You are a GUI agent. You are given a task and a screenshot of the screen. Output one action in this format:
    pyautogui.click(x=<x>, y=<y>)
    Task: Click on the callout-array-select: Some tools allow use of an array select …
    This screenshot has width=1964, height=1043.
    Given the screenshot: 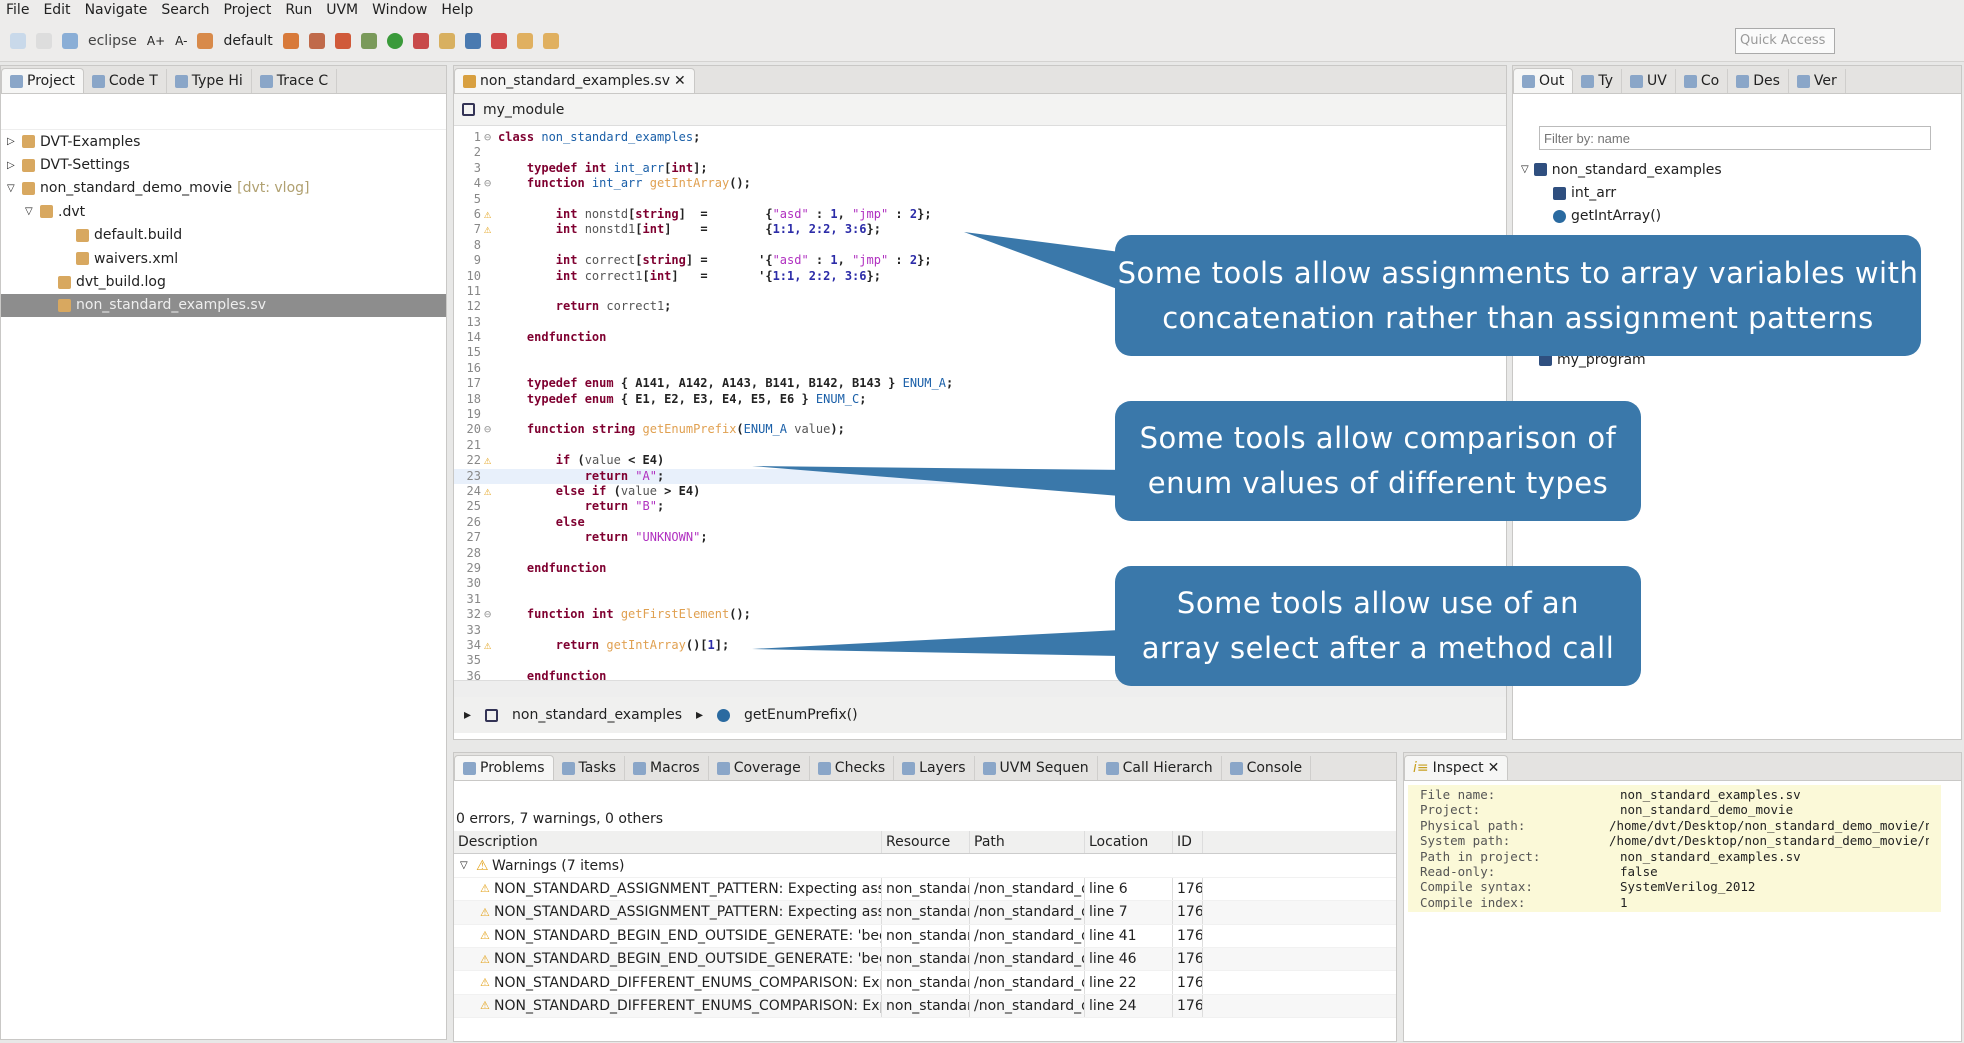 What is the action you would take?
    pyautogui.click(x=1378, y=626)
    